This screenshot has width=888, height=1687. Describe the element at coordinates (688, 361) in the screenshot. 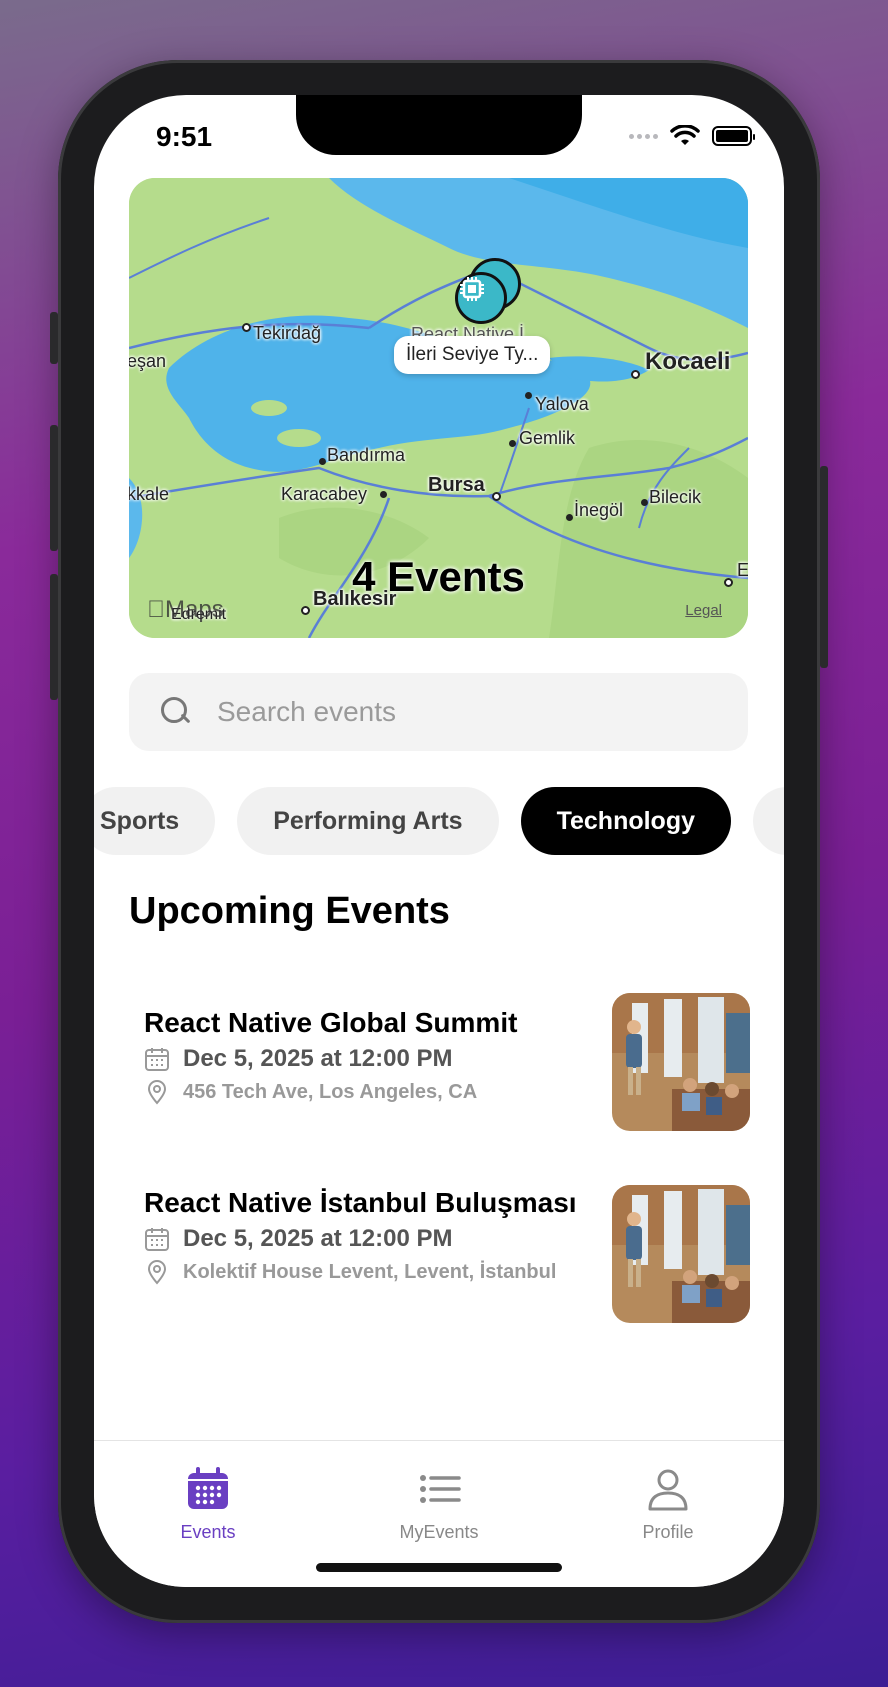

I see `map-place-label: Kocaeli` at that location.